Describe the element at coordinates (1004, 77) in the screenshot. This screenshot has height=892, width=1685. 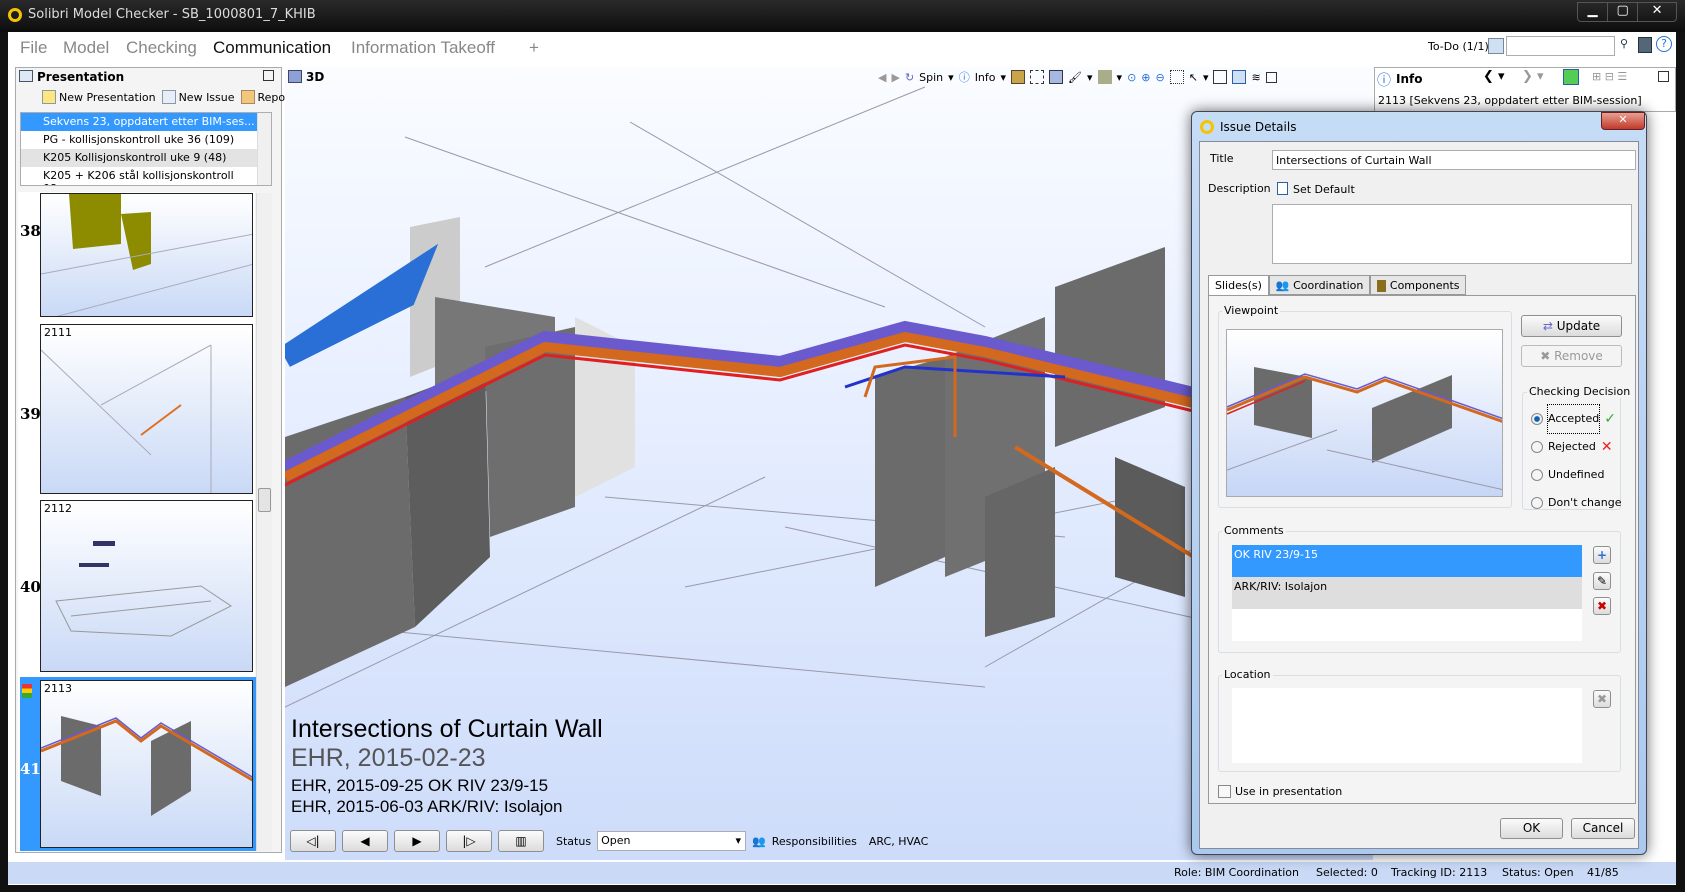
I see `info-dropdown-icon: ▾` at that location.